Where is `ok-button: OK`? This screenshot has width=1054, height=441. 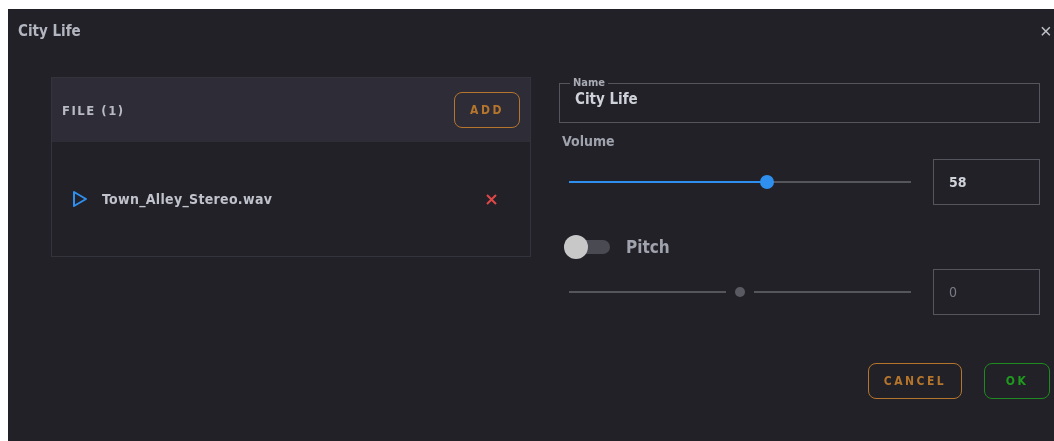
ok-button: OK is located at coordinates (1017, 381).